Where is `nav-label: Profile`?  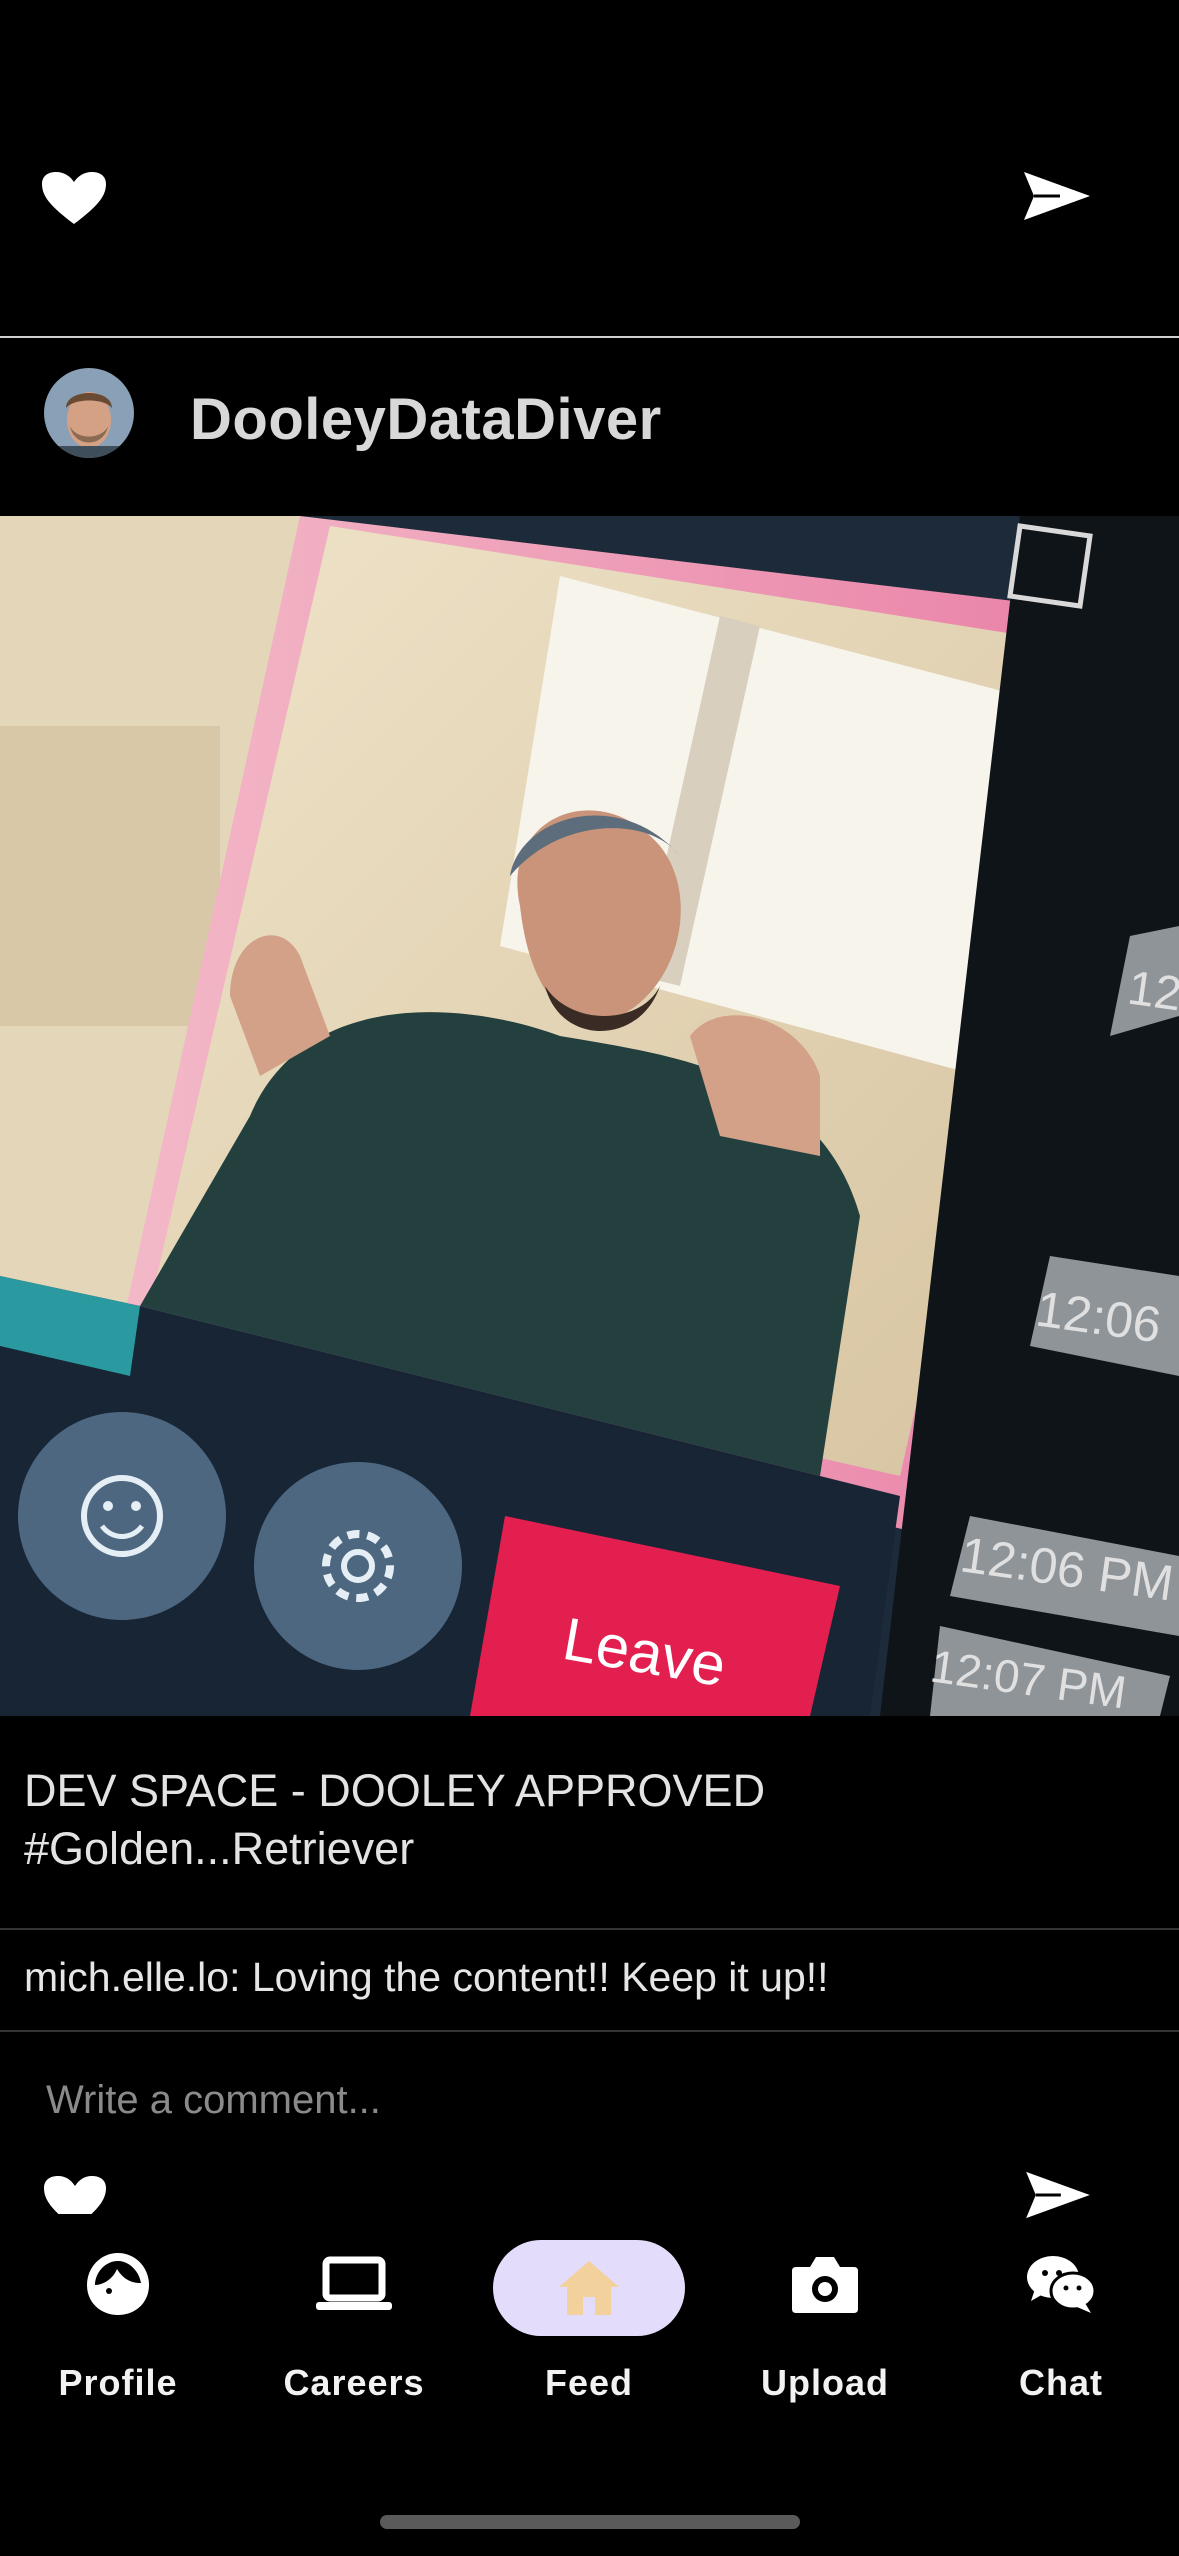 nav-label: Profile is located at coordinates (118, 2382).